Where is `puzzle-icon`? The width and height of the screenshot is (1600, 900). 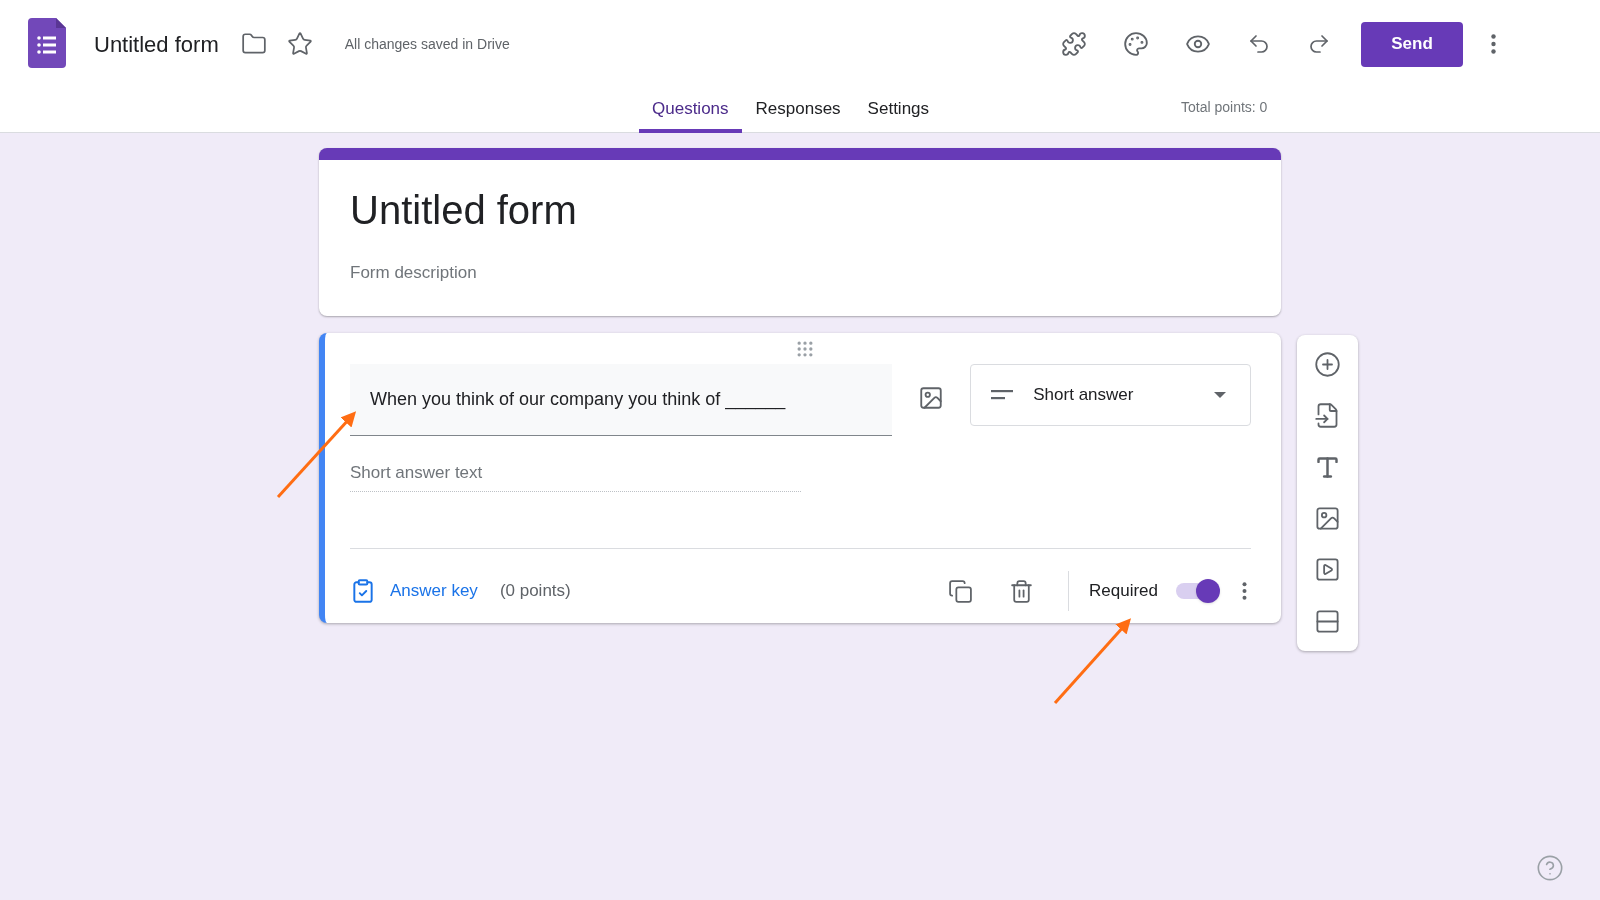 puzzle-icon is located at coordinates (1074, 44).